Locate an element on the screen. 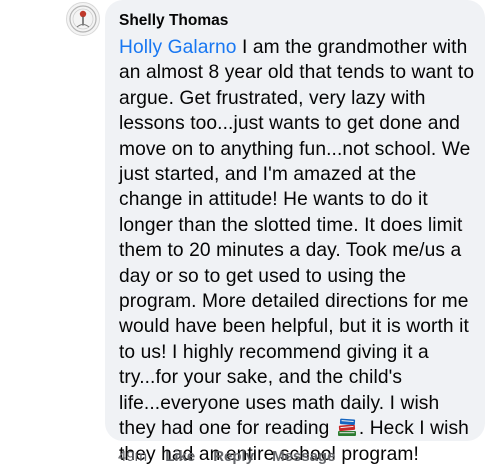 The height and width of the screenshot is (467, 500). avatar is located at coordinates (83, 19).